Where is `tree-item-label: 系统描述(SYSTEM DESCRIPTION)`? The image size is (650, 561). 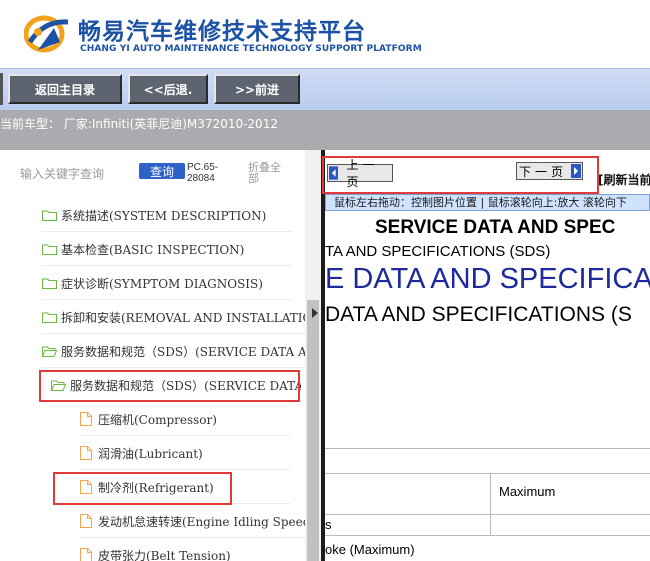
tree-item-label: 系统描述(SYSTEM DESCRIPTION) is located at coordinates (164, 215).